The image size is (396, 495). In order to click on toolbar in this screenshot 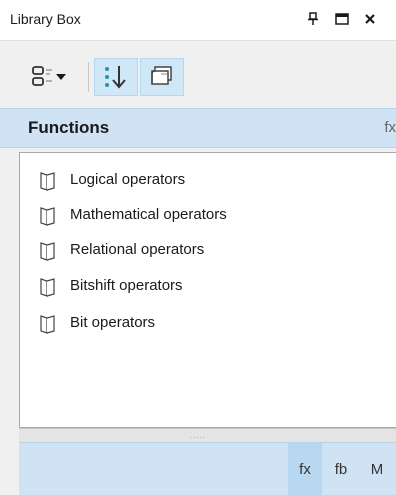, I will do `click(198, 78)`.